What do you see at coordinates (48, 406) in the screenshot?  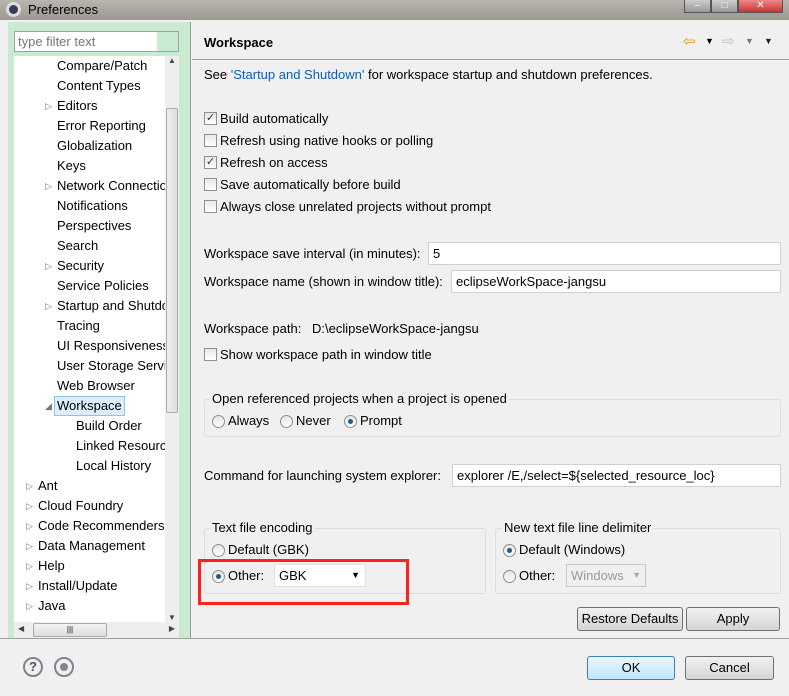 I see `collapse-arrow-icon: ◢` at bounding box center [48, 406].